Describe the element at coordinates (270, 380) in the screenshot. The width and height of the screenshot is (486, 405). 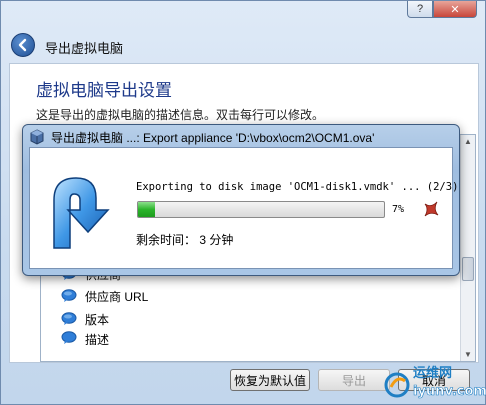
I see `restore-defaults-button: 恢复为默认值` at that location.